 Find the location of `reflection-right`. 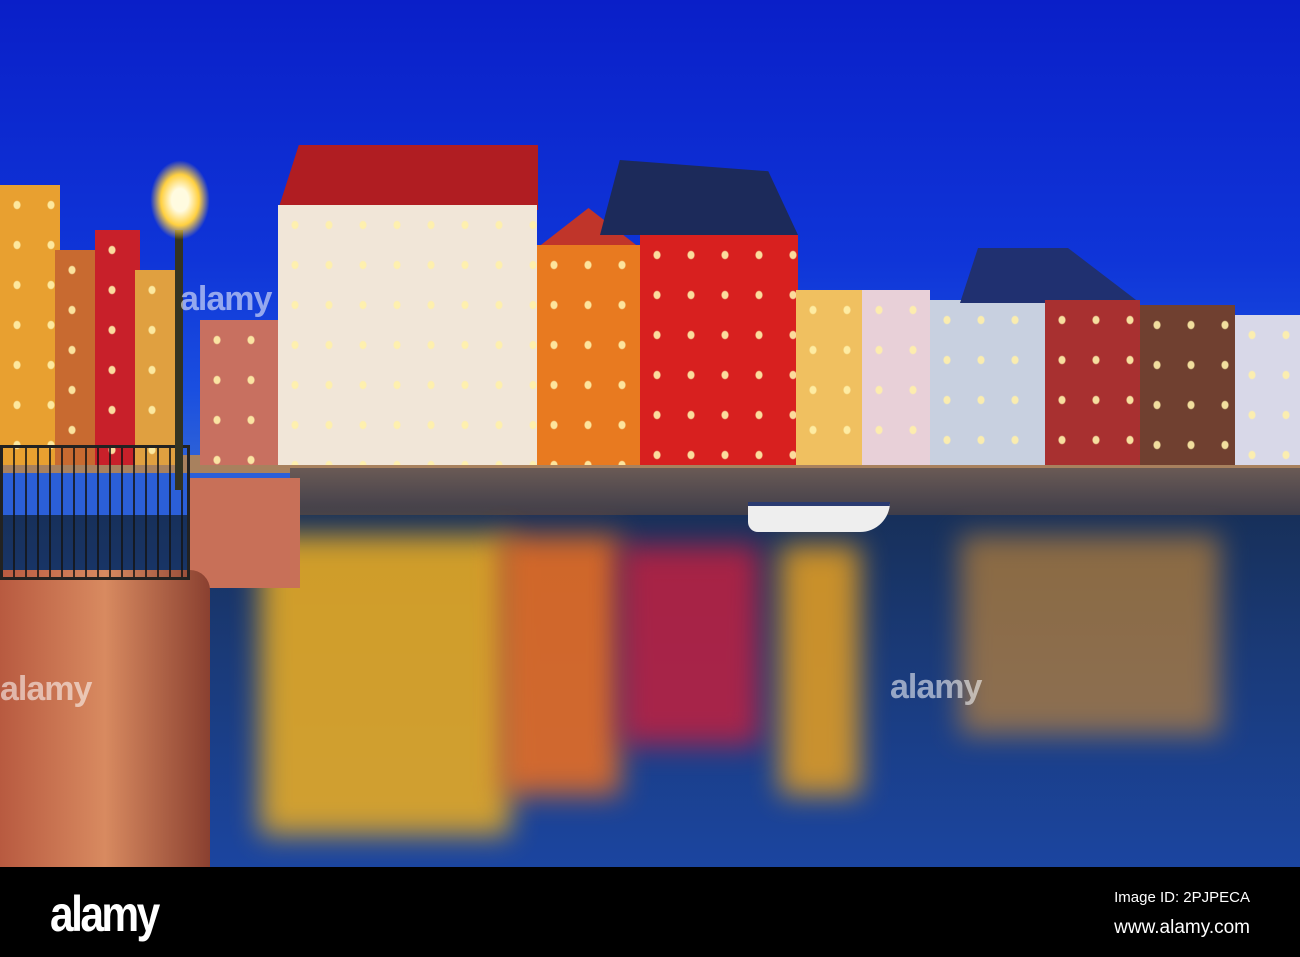

reflection-right is located at coordinates (1090, 635).